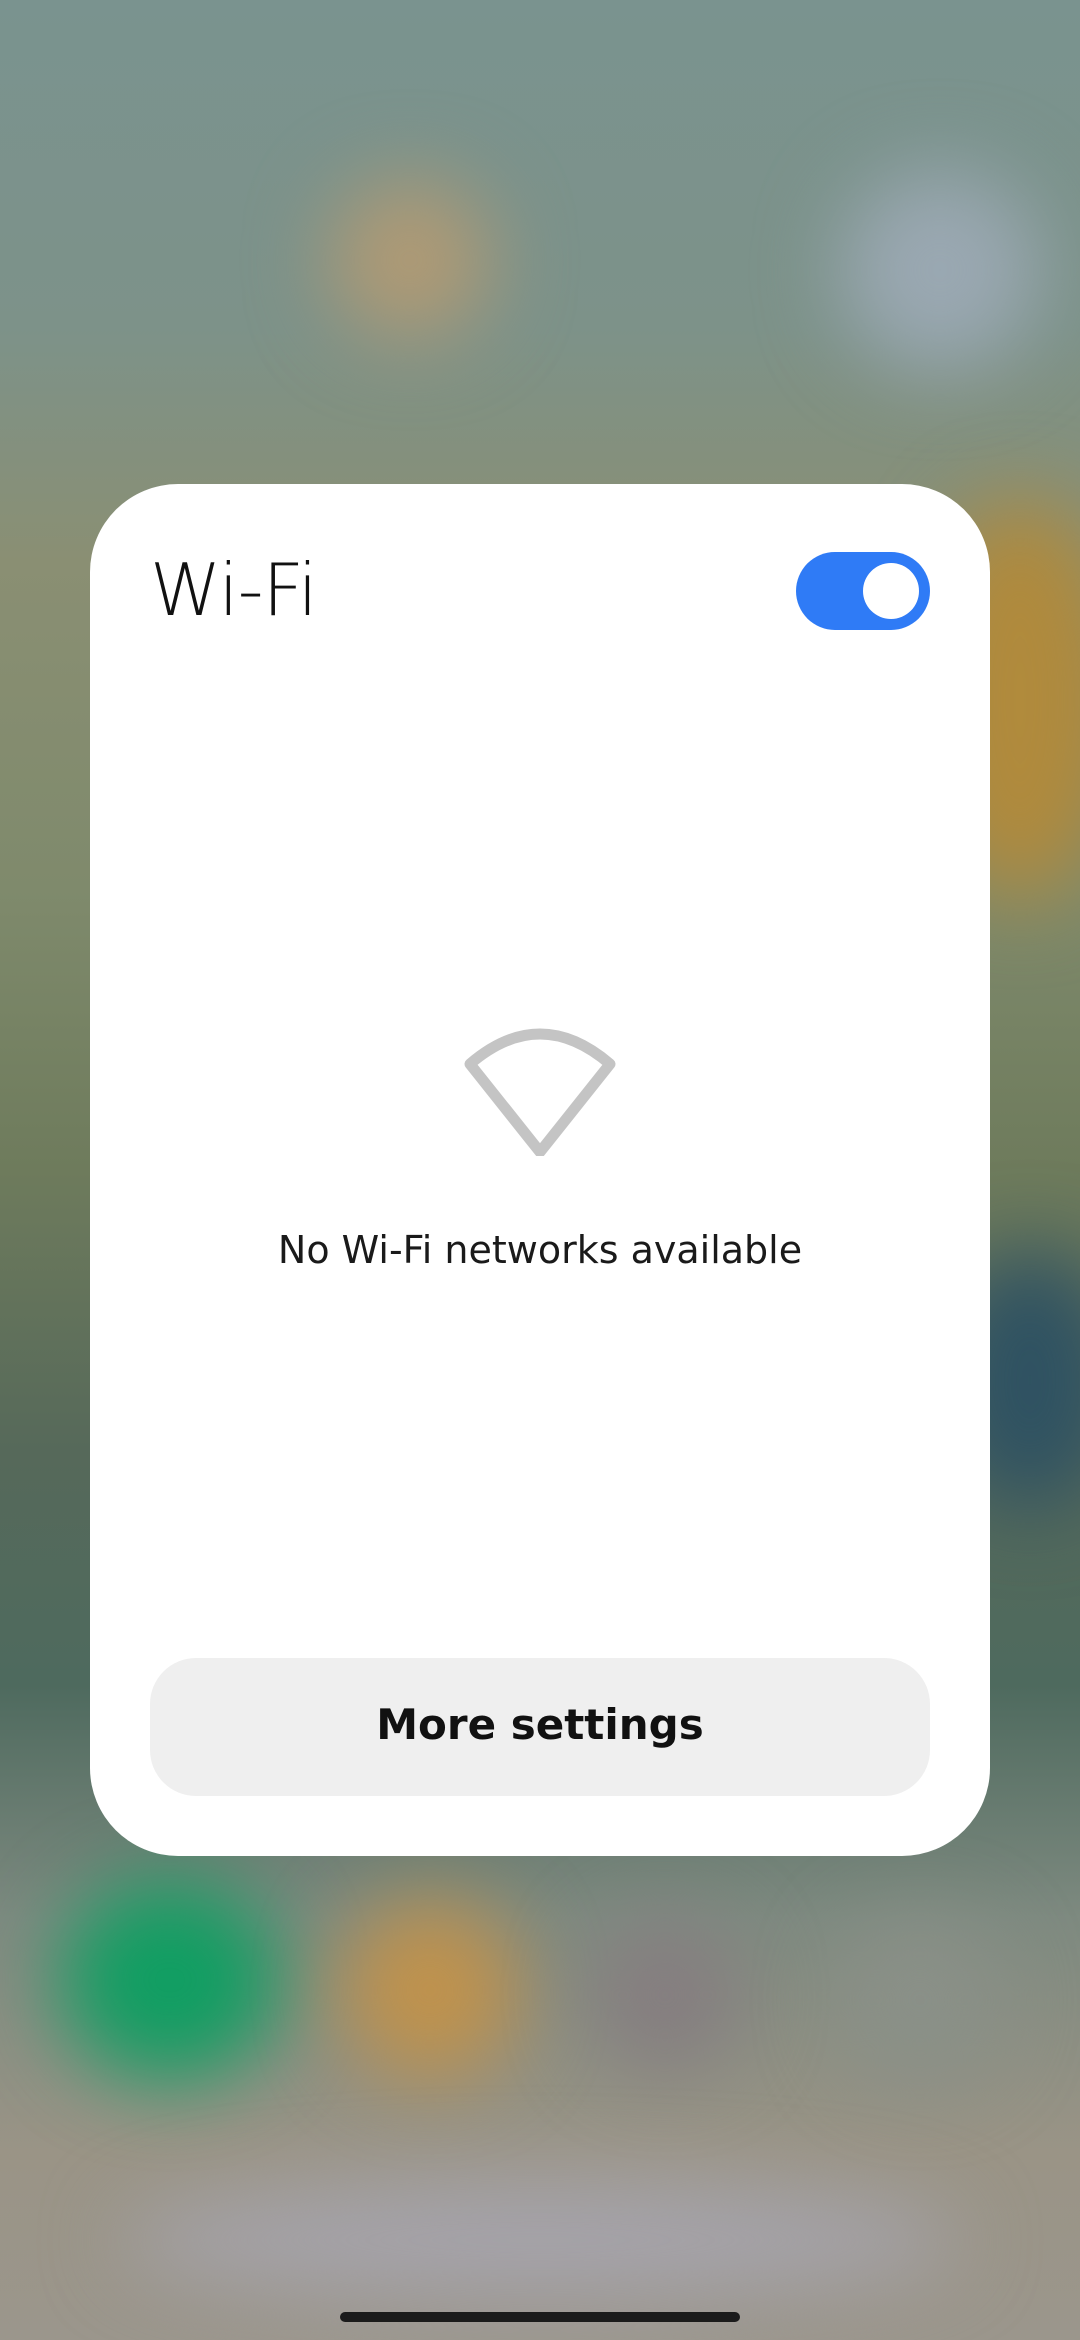  Describe the element at coordinates (540, 2317) in the screenshot. I see `home-indicator` at that location.